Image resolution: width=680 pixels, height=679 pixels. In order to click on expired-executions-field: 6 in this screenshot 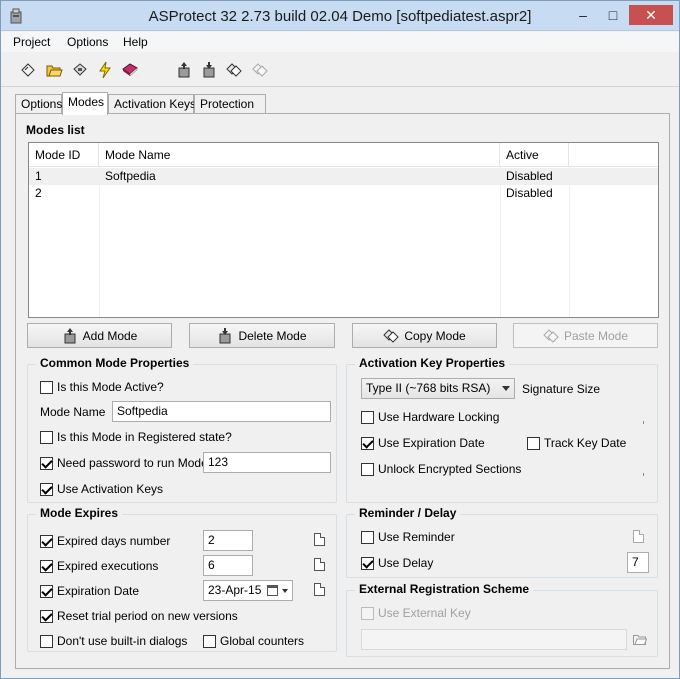, I will do `click(228, 565)`.